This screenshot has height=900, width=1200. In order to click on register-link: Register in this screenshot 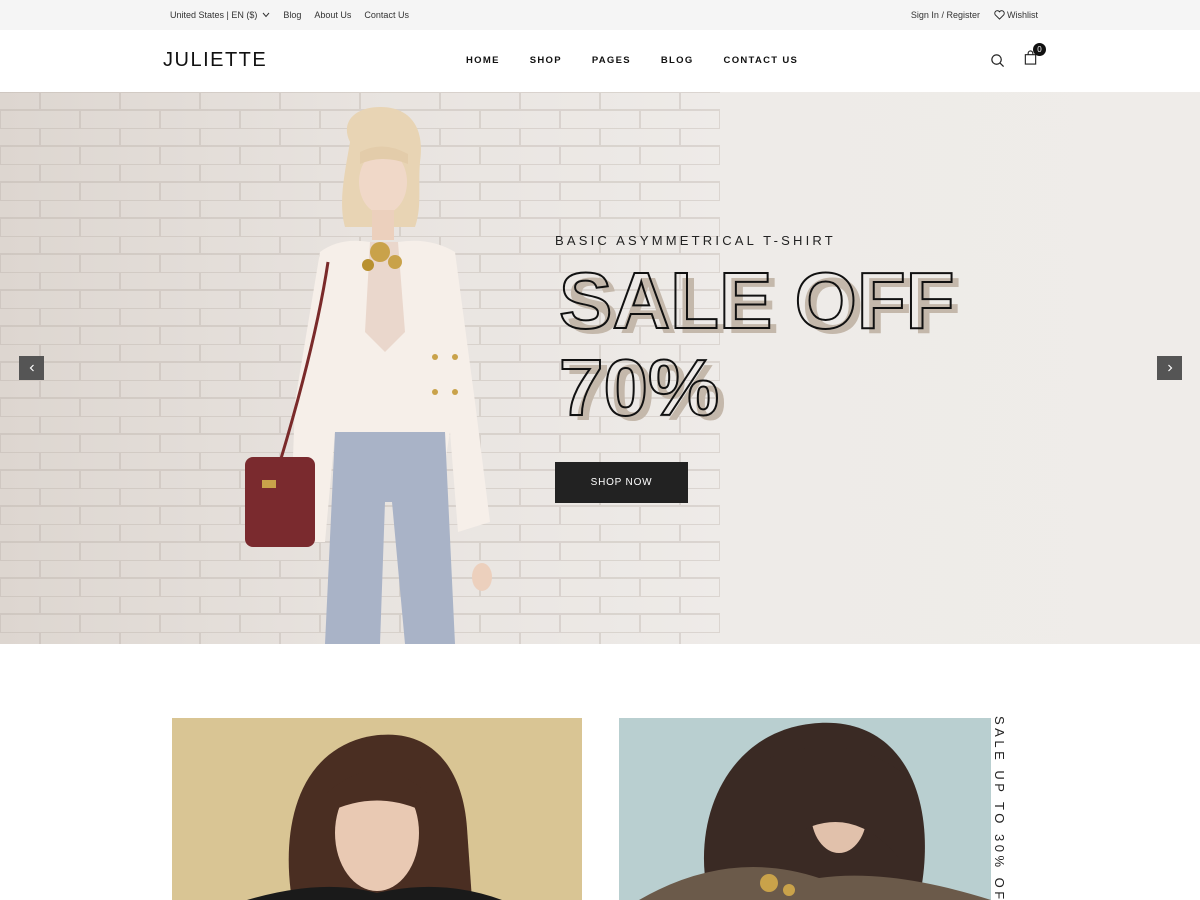, I will do `click(963, 15)`.